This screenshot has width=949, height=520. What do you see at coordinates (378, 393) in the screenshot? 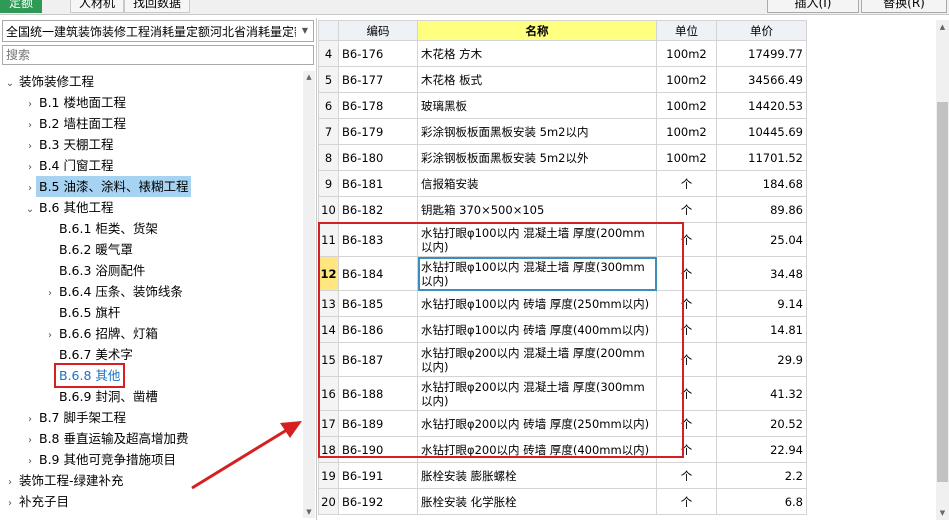
I see `code-cell: B6-188` at bounding box center [378, 393].